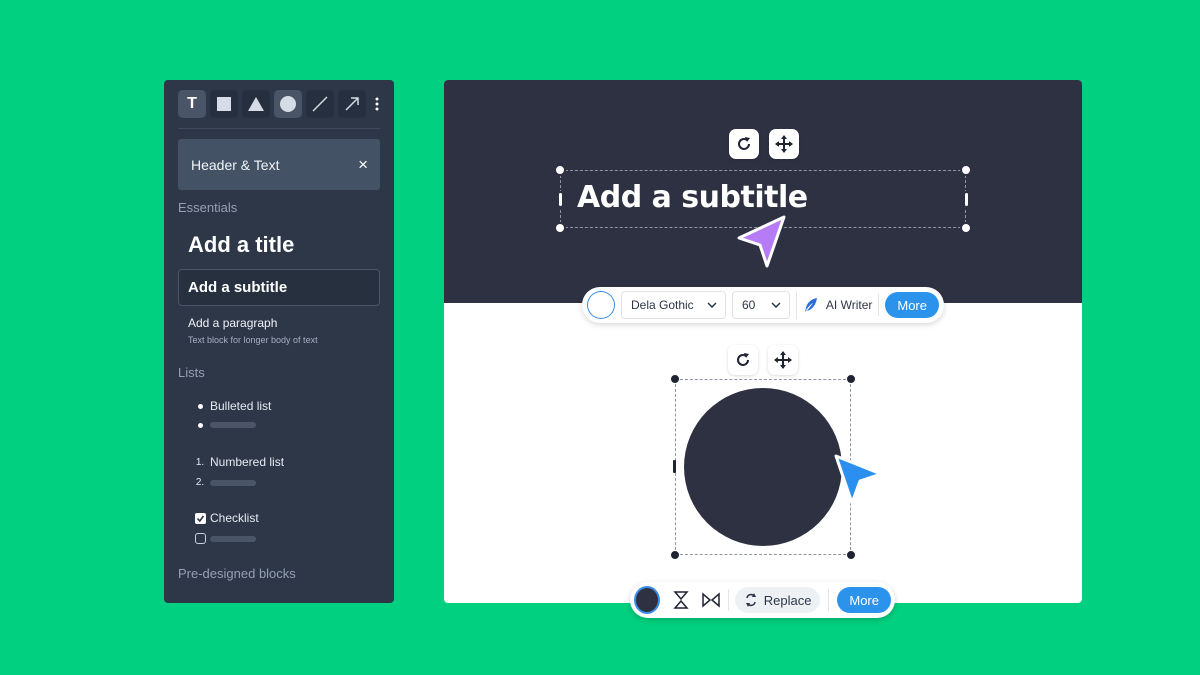  I want to click on shape-format-toolbar: Replace More, so click(762, 600).